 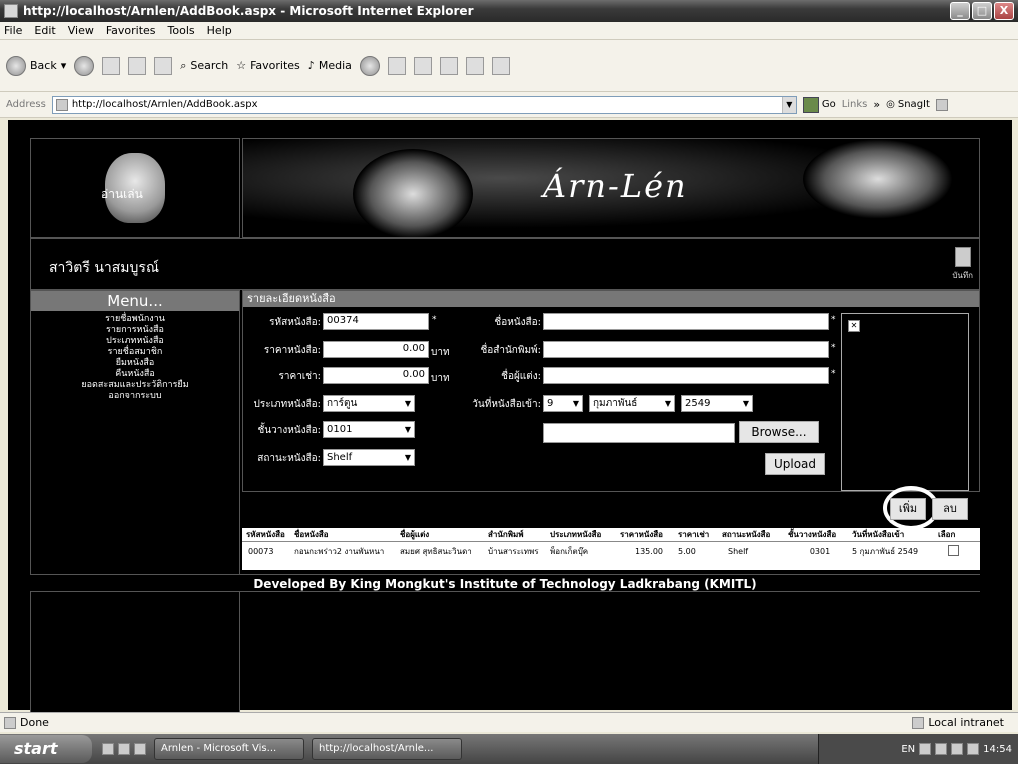 I want to click on forward-button, so click(x=84, y=65).